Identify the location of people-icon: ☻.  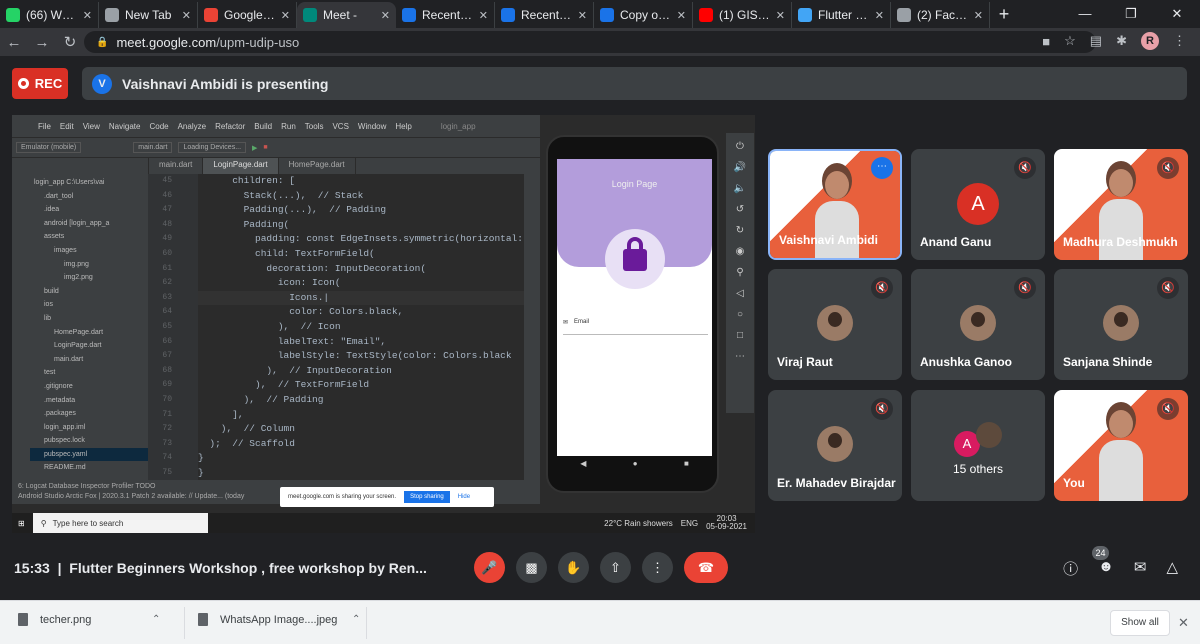
(1106, 568).